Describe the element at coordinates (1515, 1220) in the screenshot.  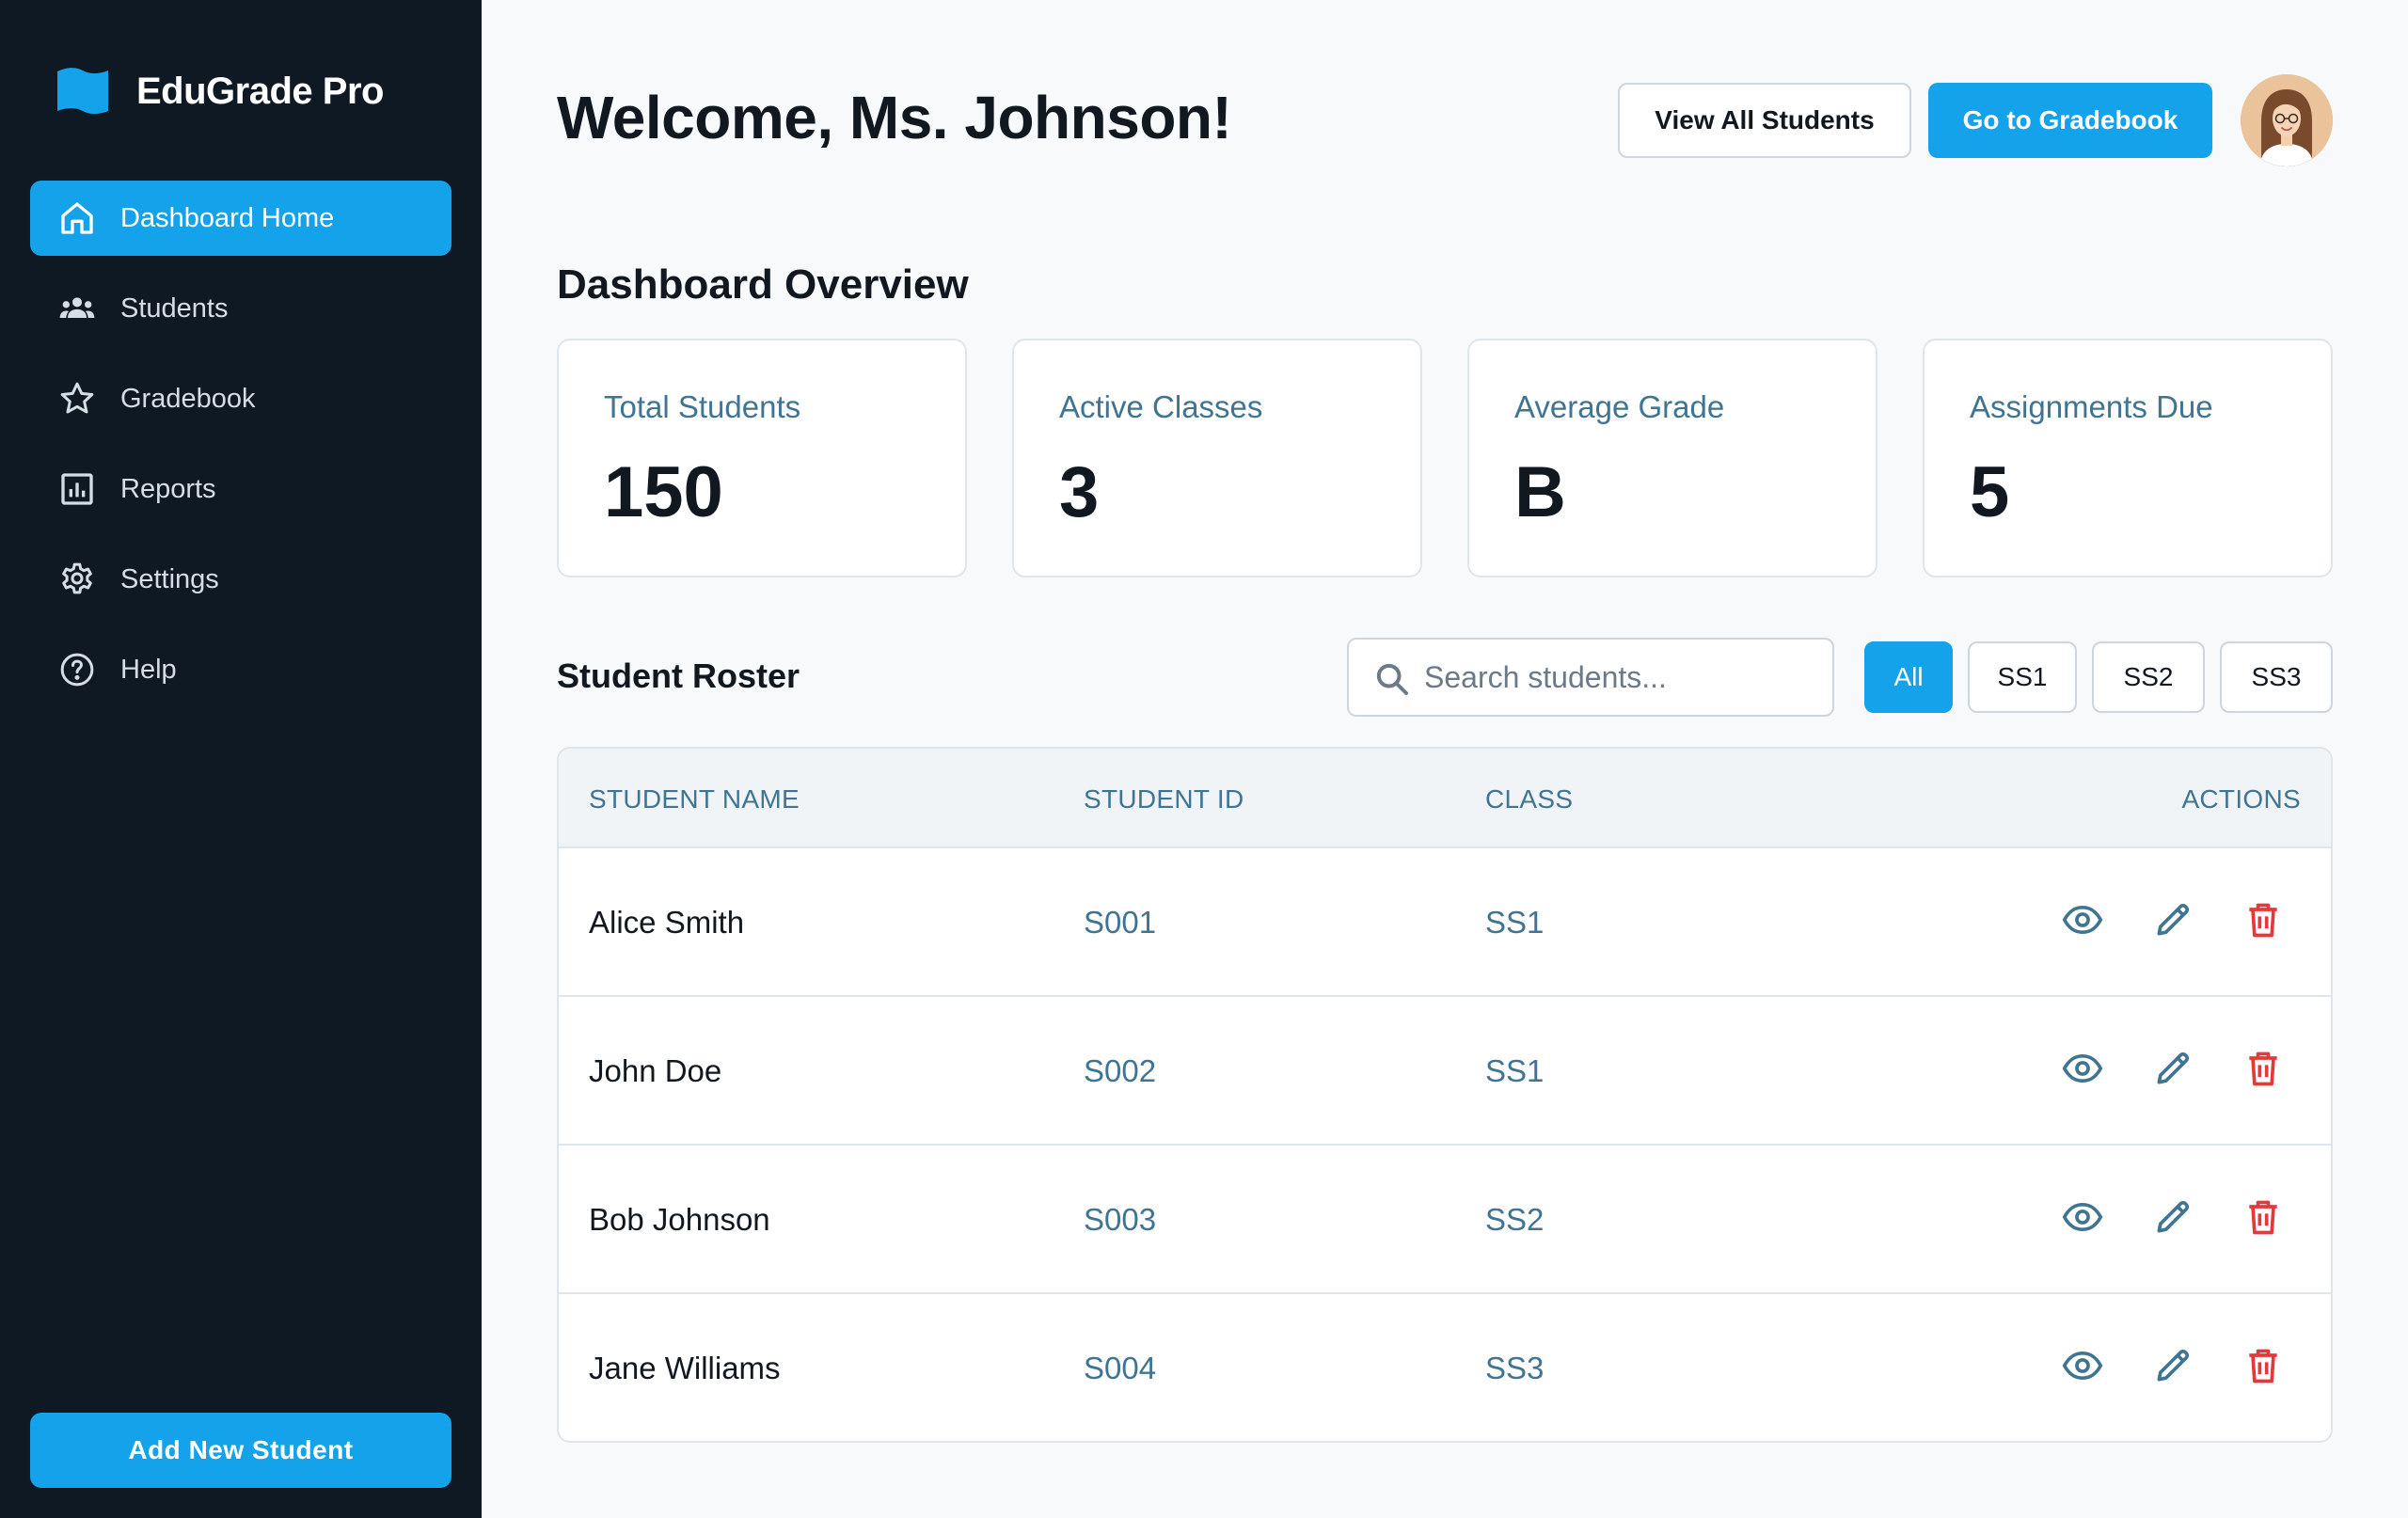
I see `student-class: SS2` at that location.